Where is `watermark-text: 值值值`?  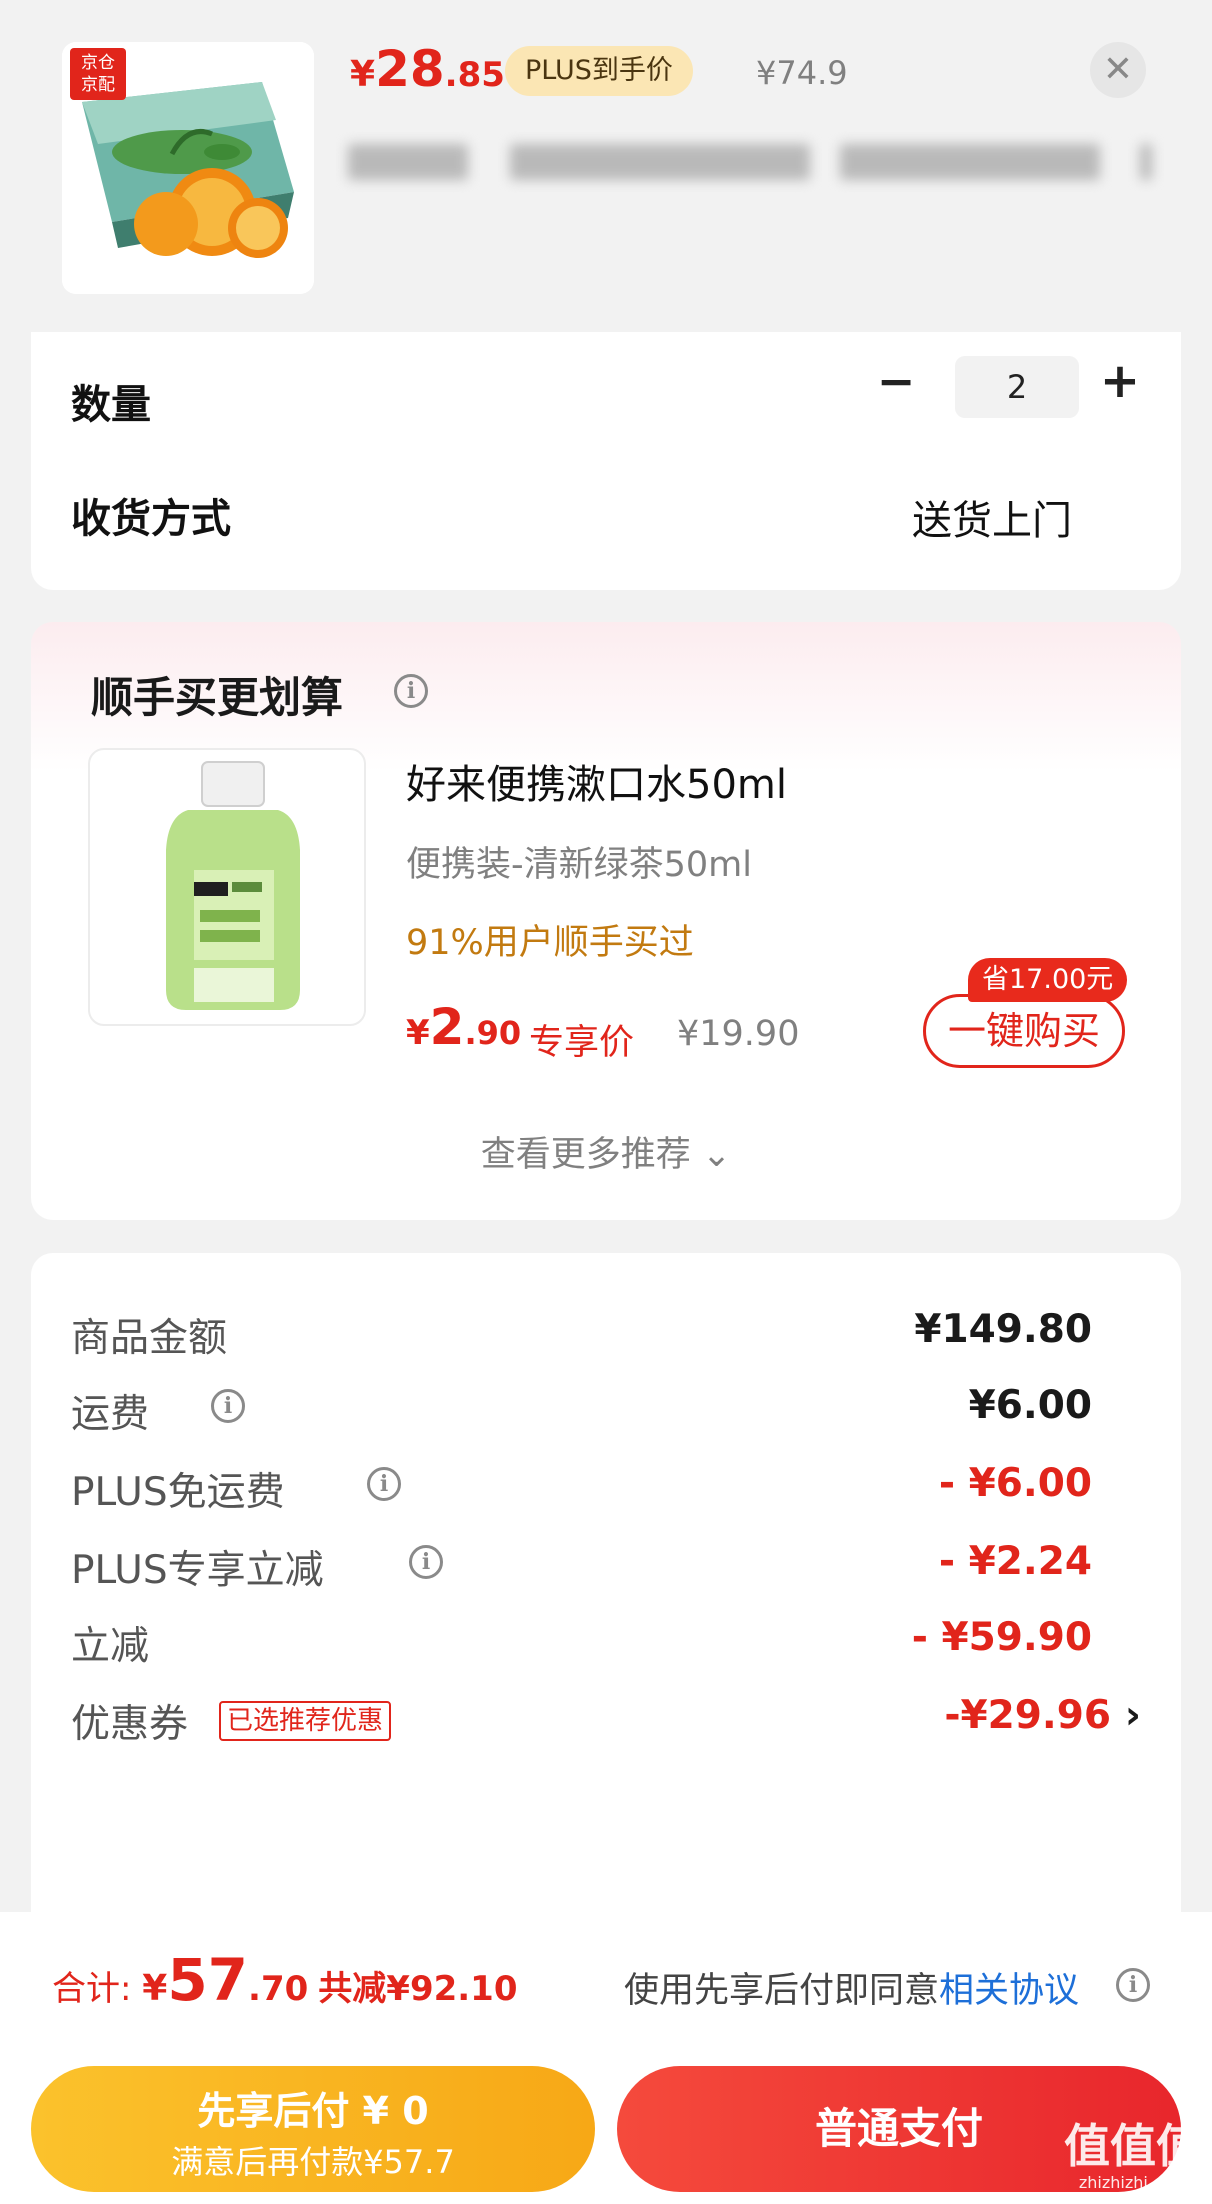
watermark-text: 值值值 is located at coordinates (1133, 2146).